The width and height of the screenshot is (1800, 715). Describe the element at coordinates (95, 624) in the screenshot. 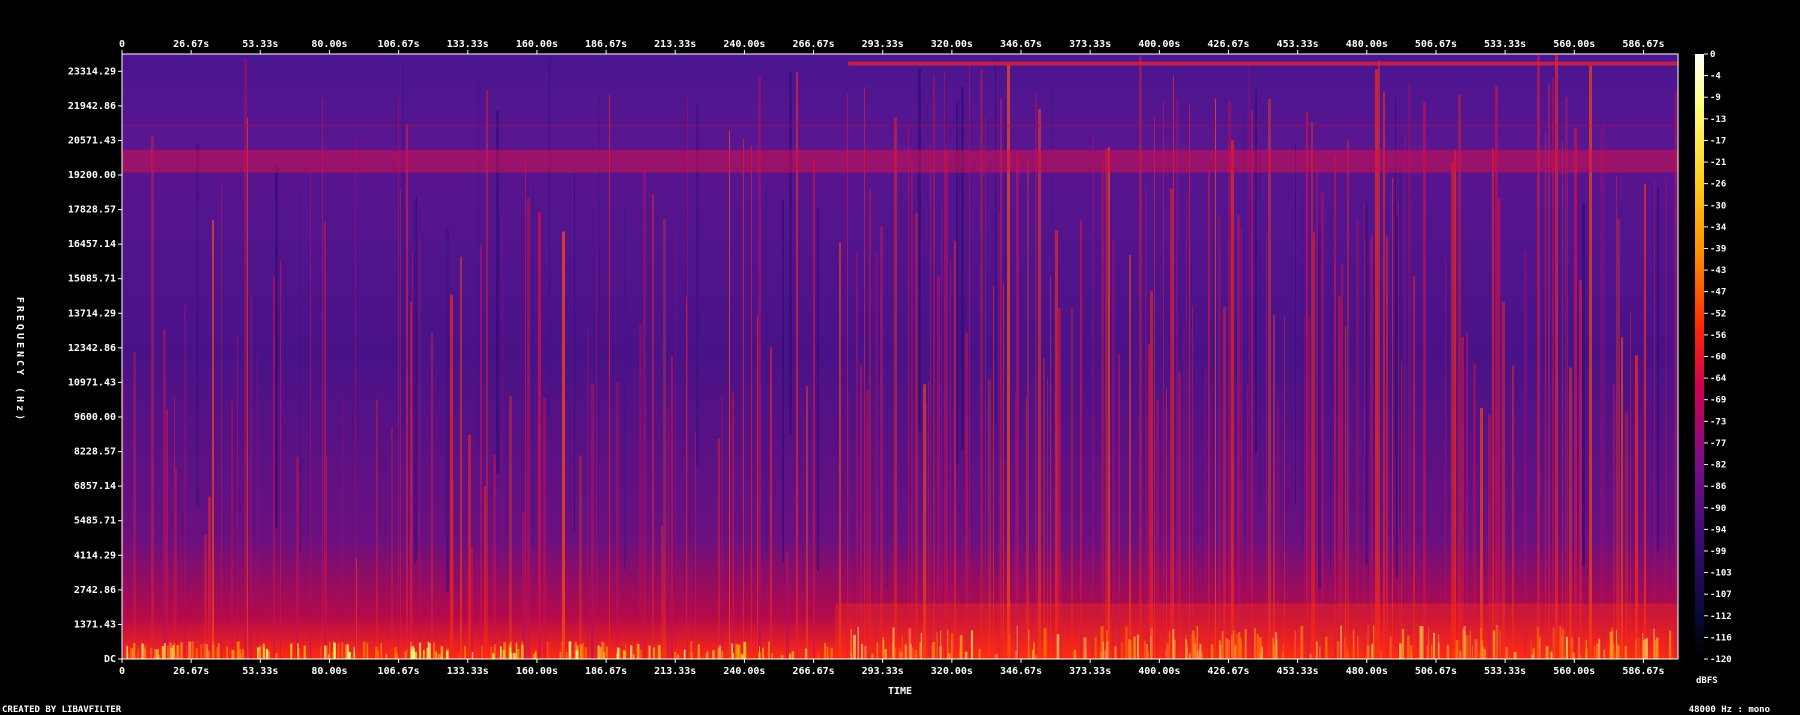

I see `y-tick-label: 1371.43` at that location.